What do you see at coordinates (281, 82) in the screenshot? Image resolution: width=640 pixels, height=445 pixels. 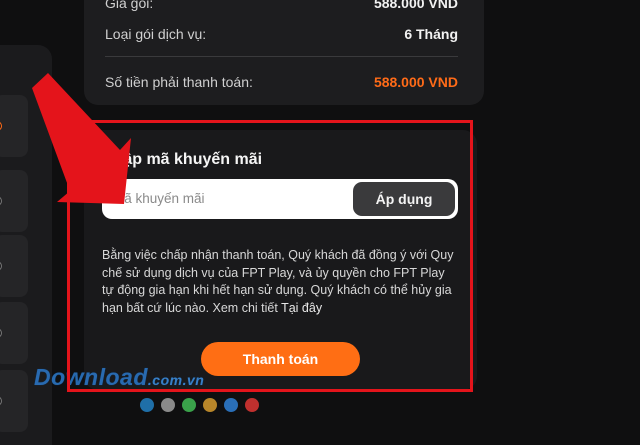 I see `total-row: Số tiền phải thanh toán: 588.000 VND` at bounding box center [281, 82].